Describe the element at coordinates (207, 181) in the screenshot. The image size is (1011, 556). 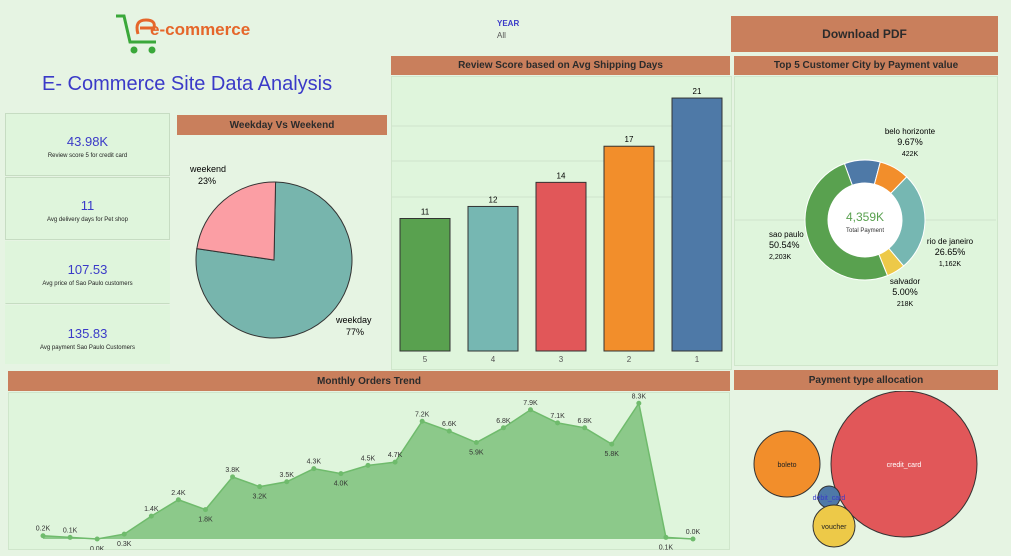
I see `pie-label-pct: 23%` at that location.